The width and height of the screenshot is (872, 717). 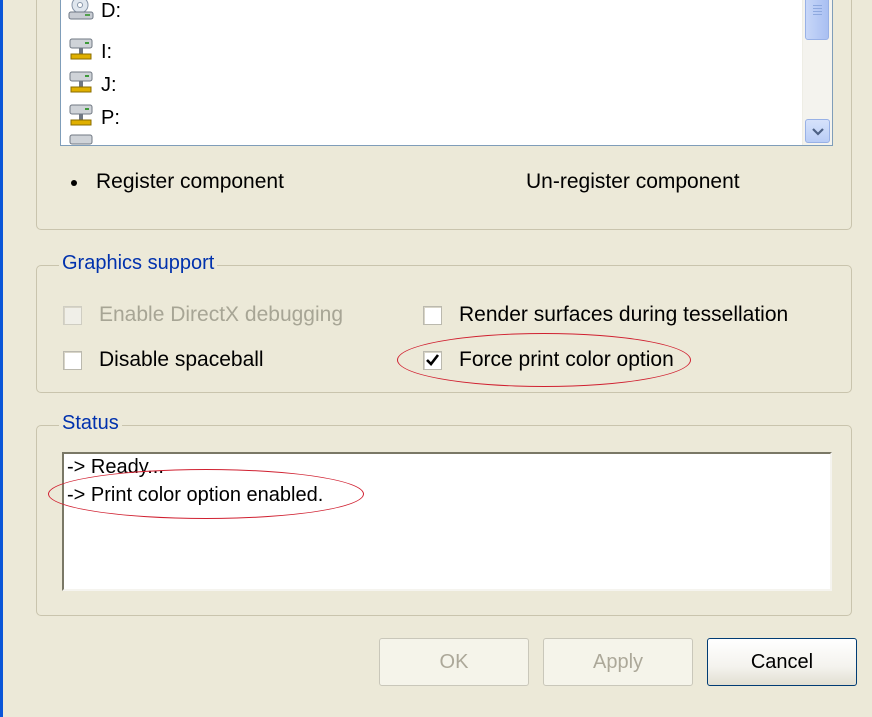 What do you see at coordinates (138, 263) in the screenshot?
I see `graphics-support-legend: Graphics support` at bounding box center [138, 263].